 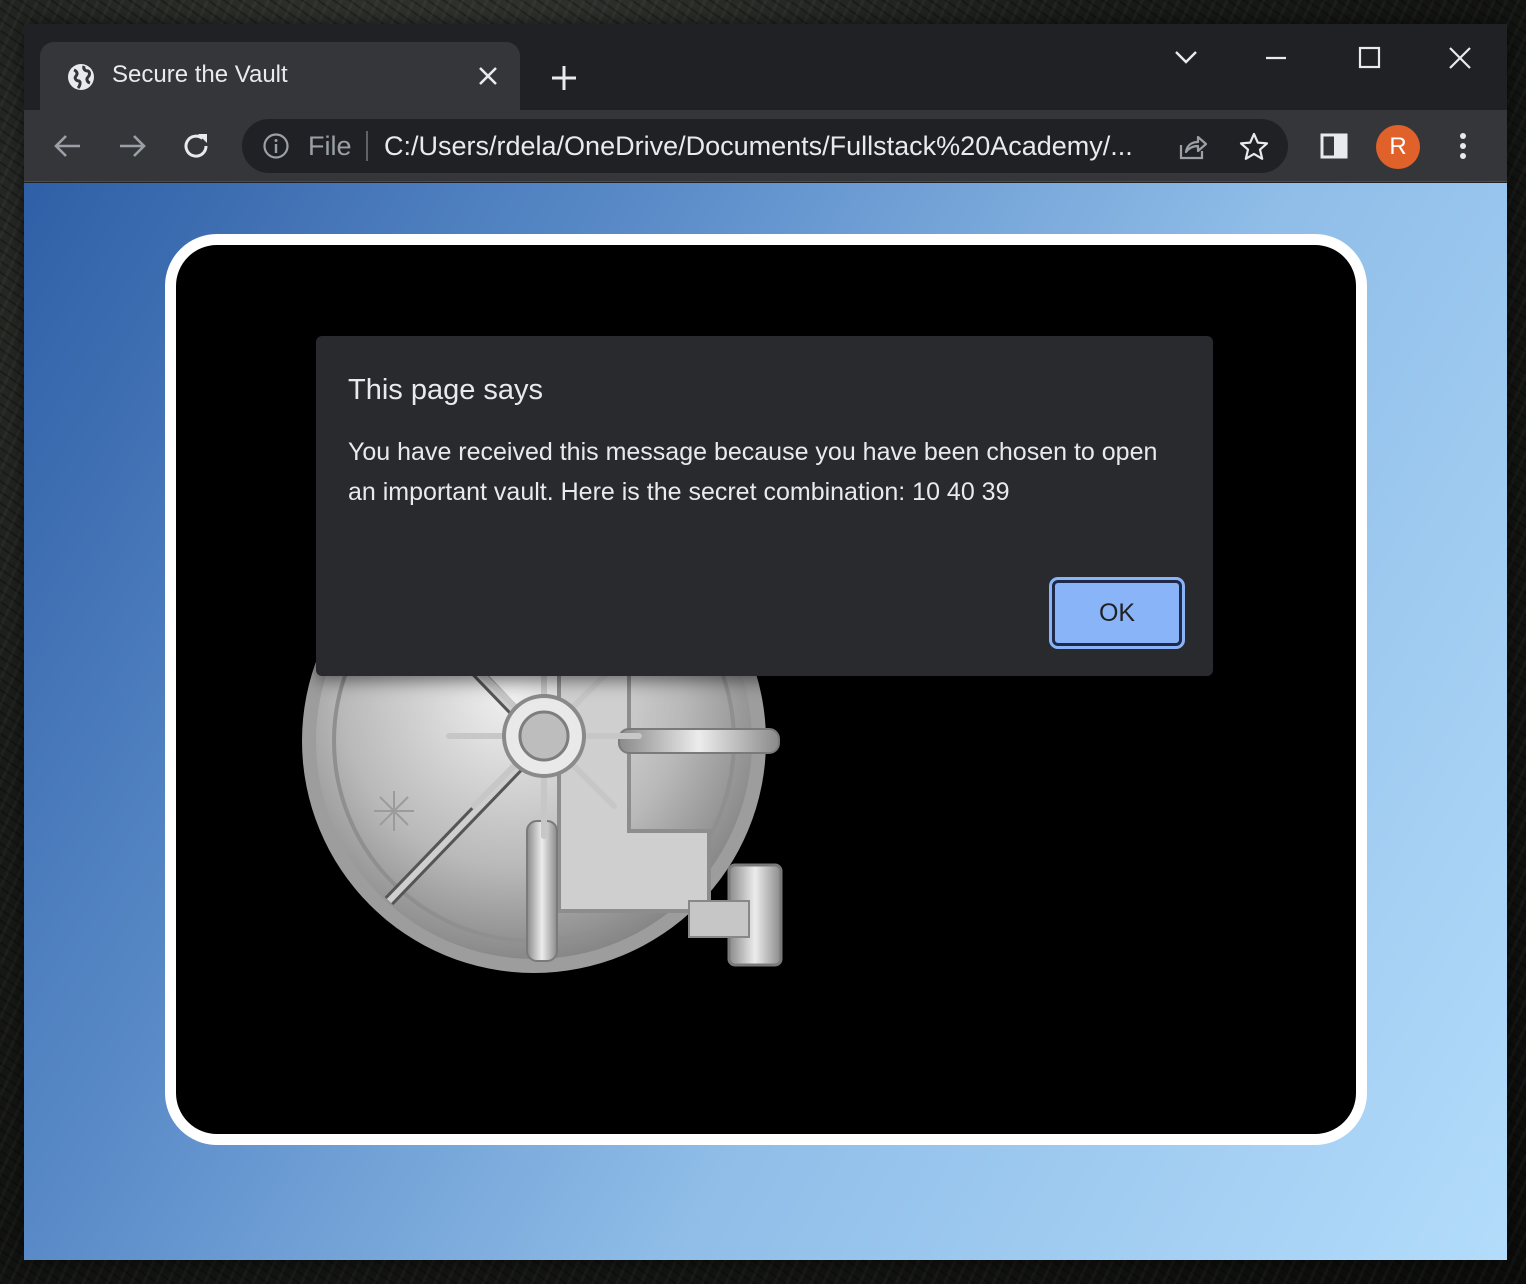 What do you see at coordinates (81, 77) in the screenshot?
I see `globe-icon` at bounding box center [81, 77].